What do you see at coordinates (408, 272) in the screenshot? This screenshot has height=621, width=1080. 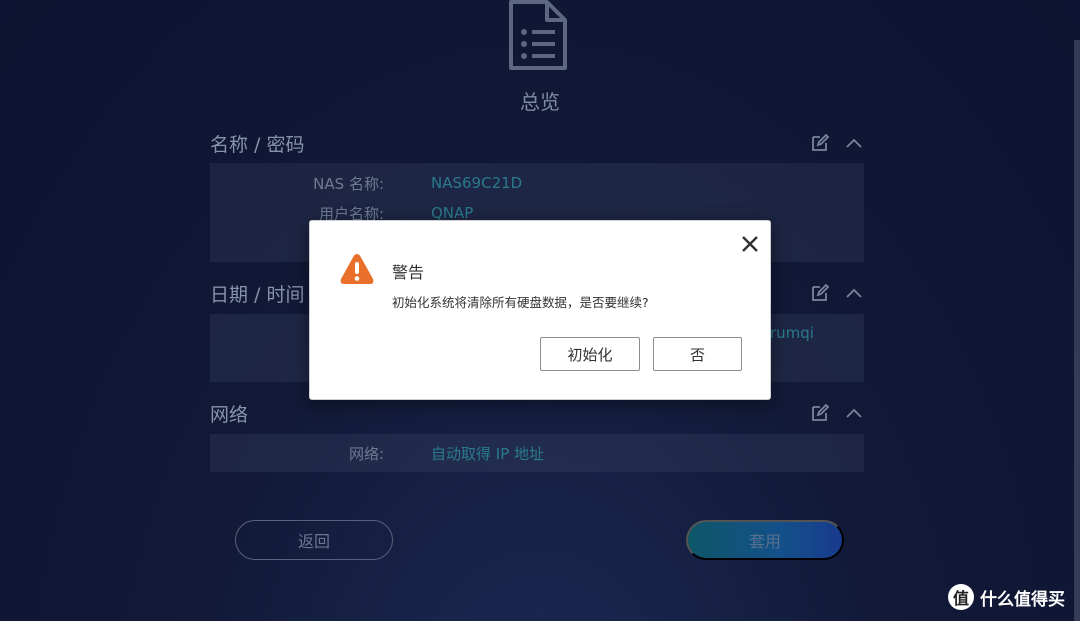 I see `dialog-title: 警告` at bounding box center [408, 272].